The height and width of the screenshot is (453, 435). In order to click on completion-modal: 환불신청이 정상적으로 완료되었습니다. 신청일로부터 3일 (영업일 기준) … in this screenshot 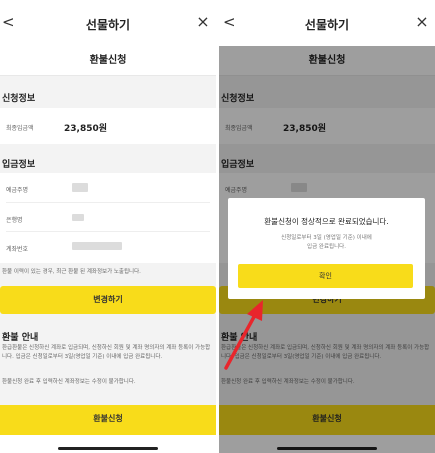, I will do `click(326, 248)`.